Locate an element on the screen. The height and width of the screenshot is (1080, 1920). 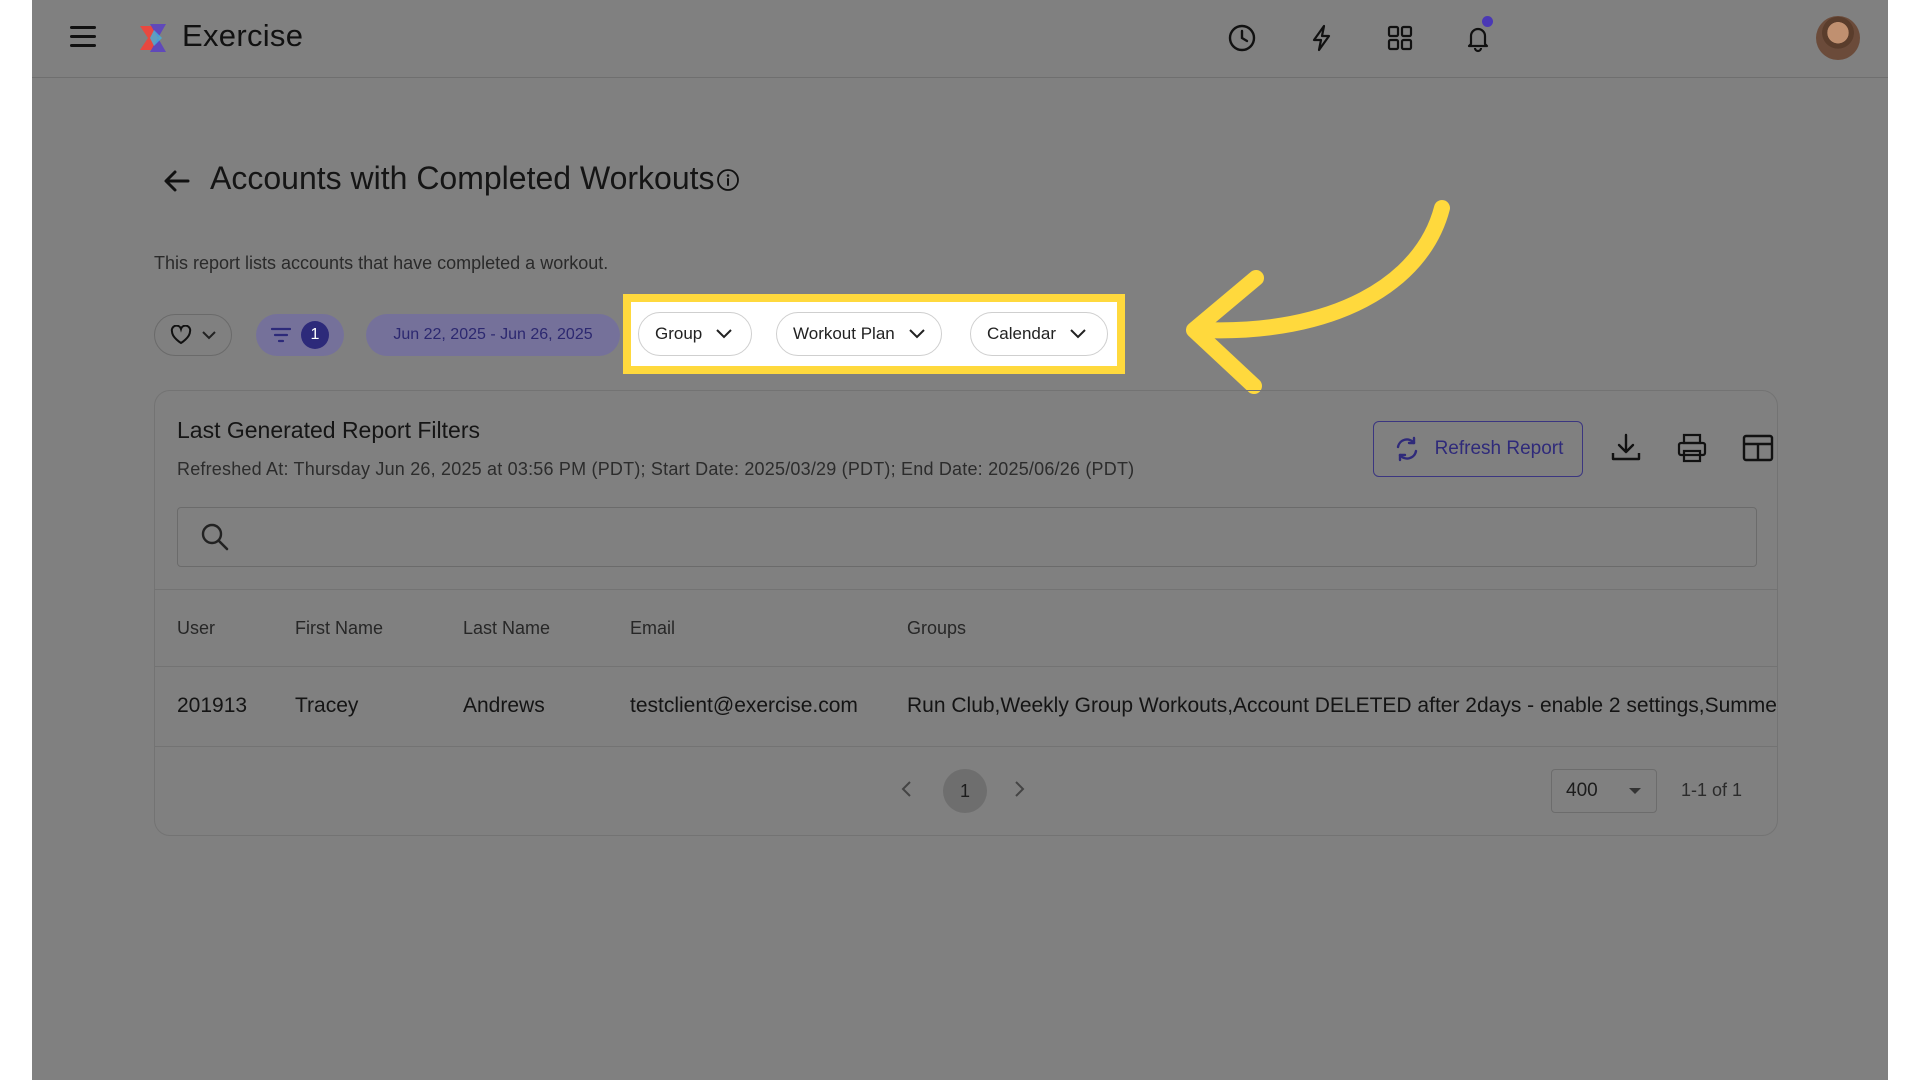
heart-icon is located at coordinates (181, 335).